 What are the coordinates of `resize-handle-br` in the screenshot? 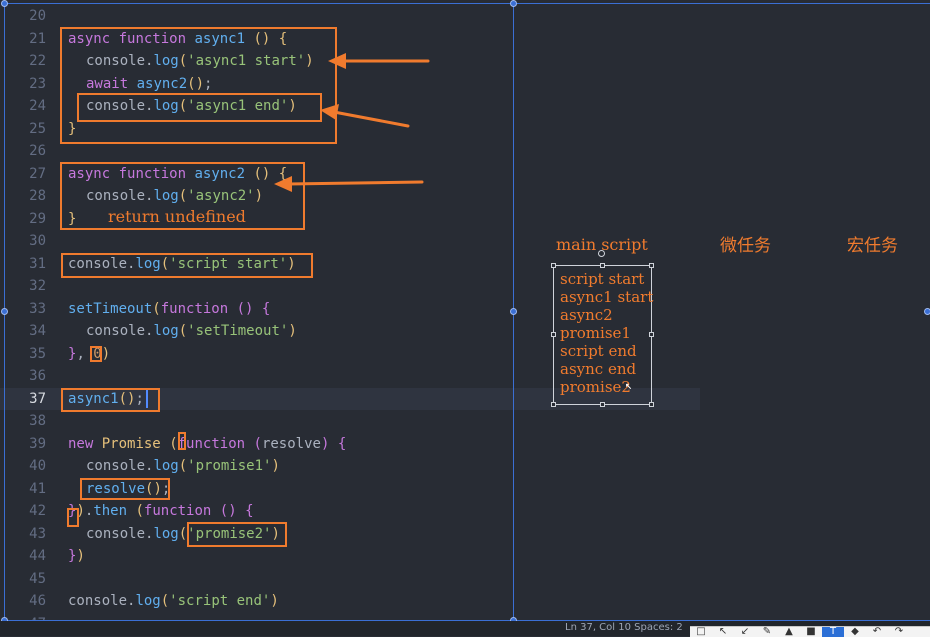 It's located at (651, 404).